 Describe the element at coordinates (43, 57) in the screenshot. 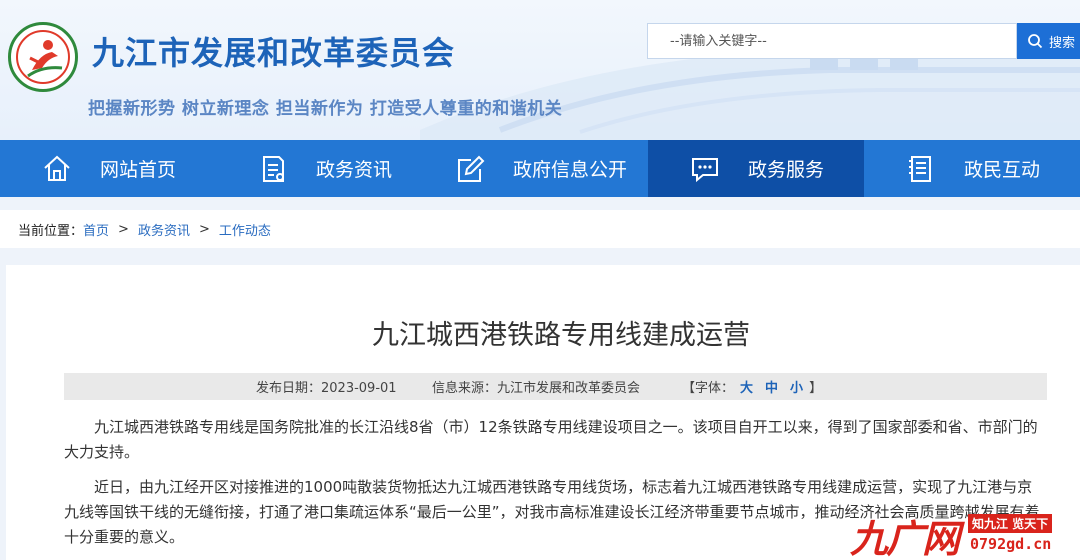

I see `jiujiang-ndrc-emblem-icon` at that location.